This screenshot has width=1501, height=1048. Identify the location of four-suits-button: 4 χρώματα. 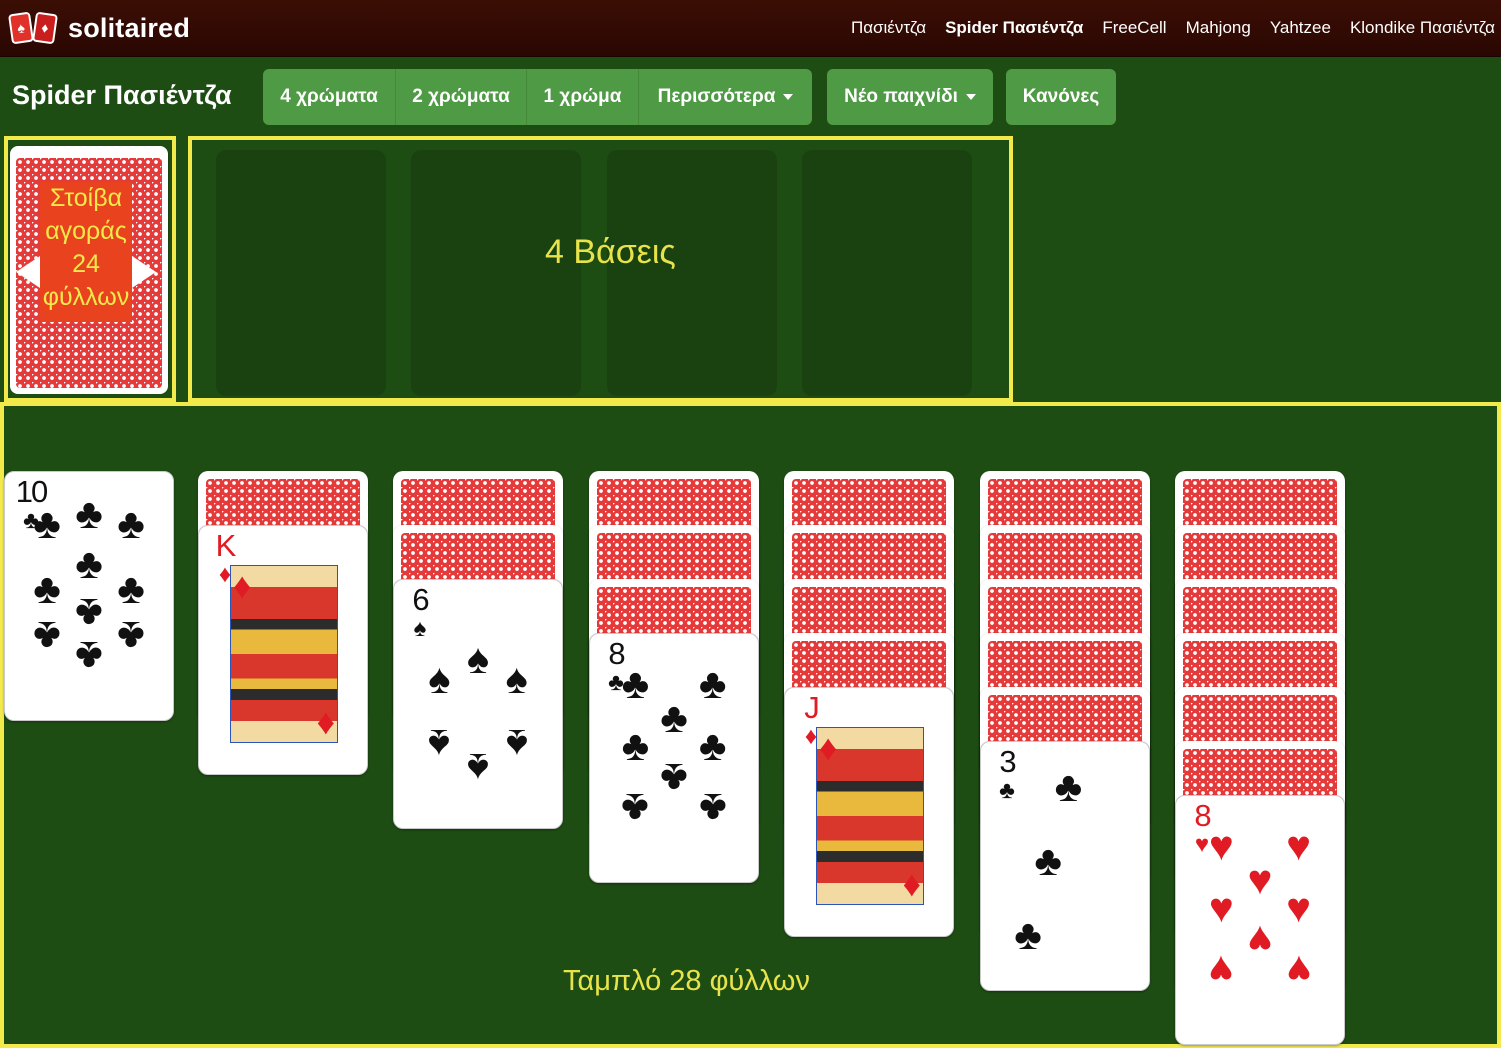
(329, 97).